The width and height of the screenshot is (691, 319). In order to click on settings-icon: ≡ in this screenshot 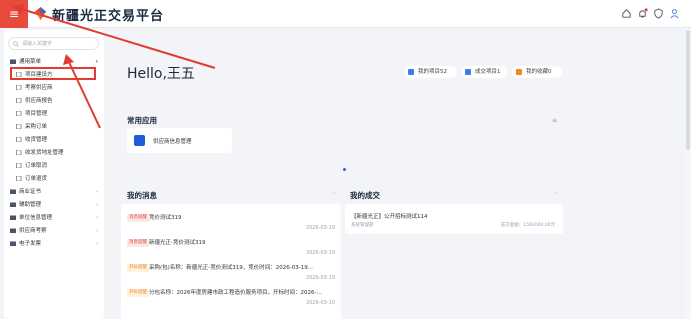, I will do `click(554, 120)`.